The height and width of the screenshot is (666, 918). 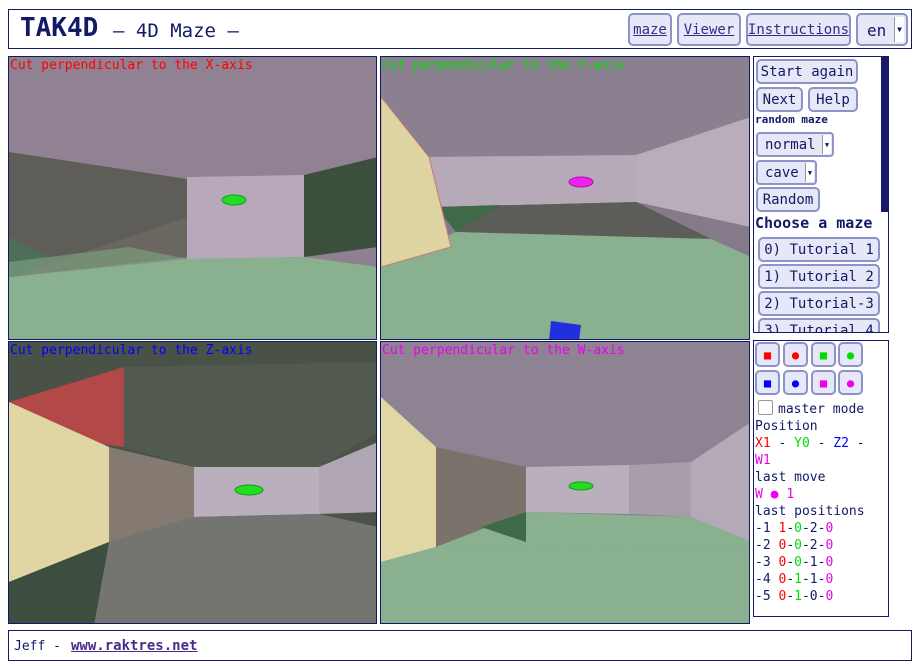 I want to click on last-move-label: last move, so click(x=790, y=477).